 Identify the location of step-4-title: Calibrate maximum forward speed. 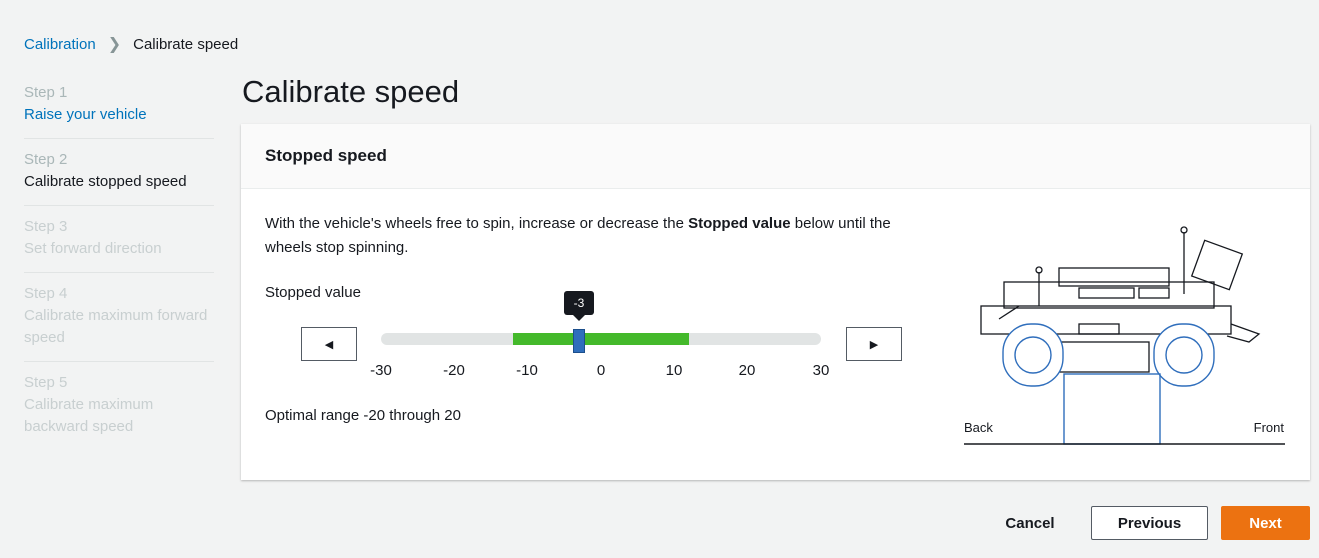
(116, 326).